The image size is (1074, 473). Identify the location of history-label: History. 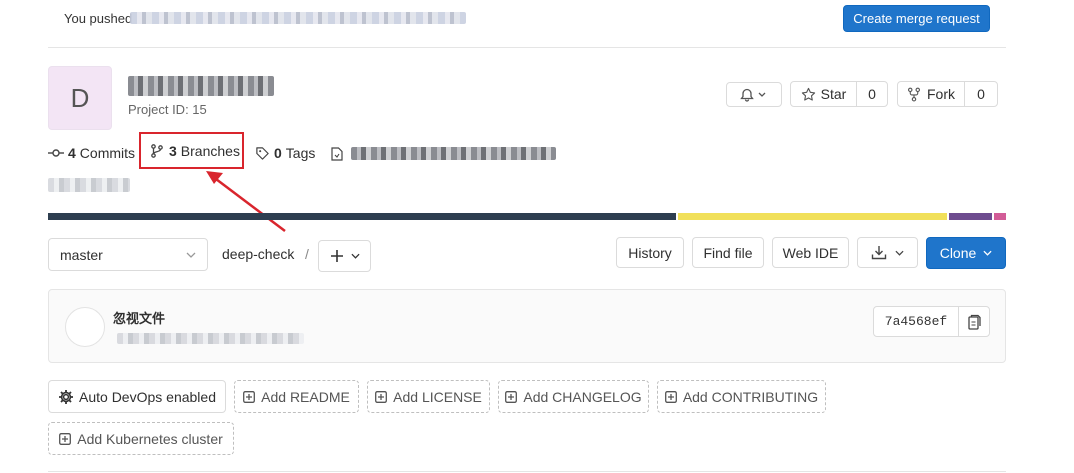
(650, 252).